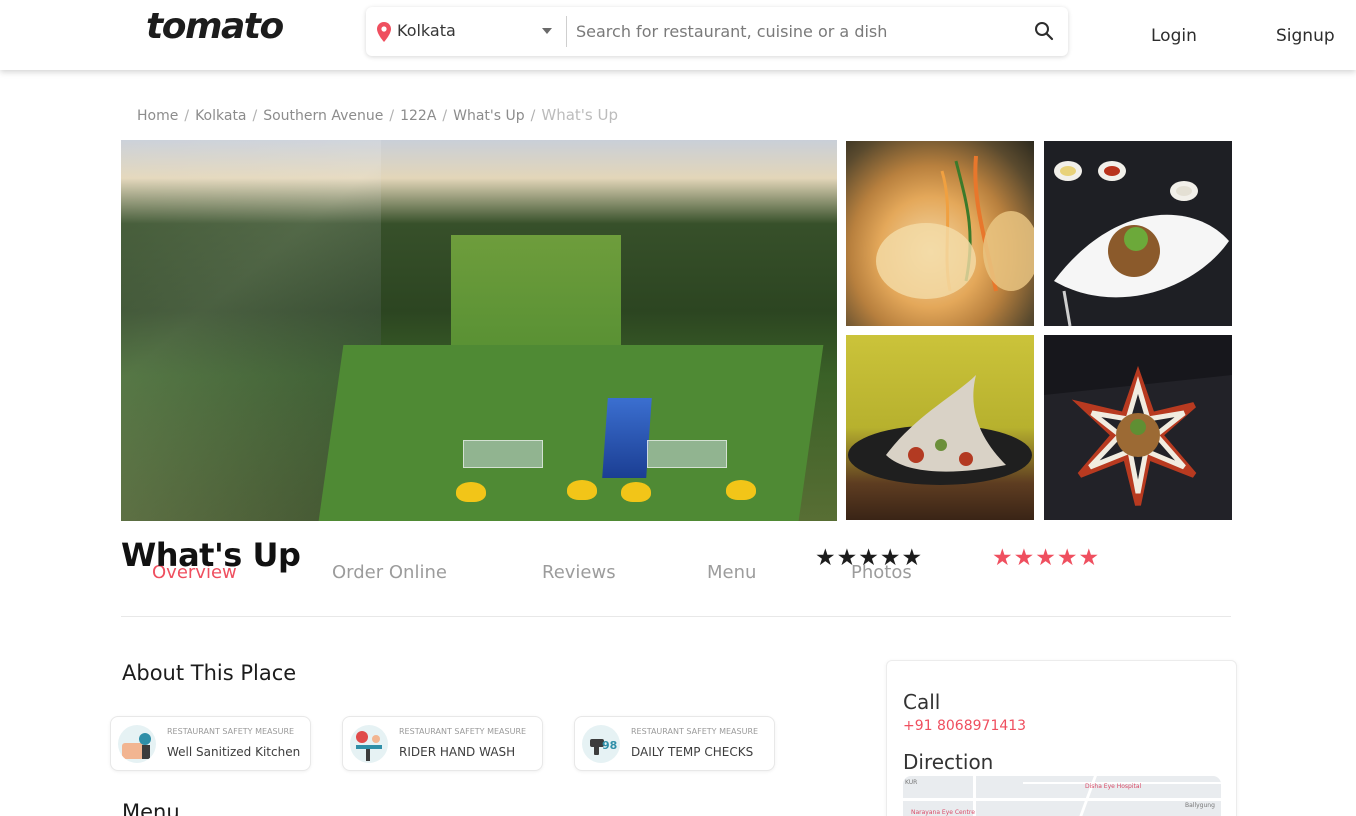 The width and height of the screenshot is (1356, 816). Describe the element at coordinates (676, 616) in the screenshot. I see `tabs-divider` at that location.